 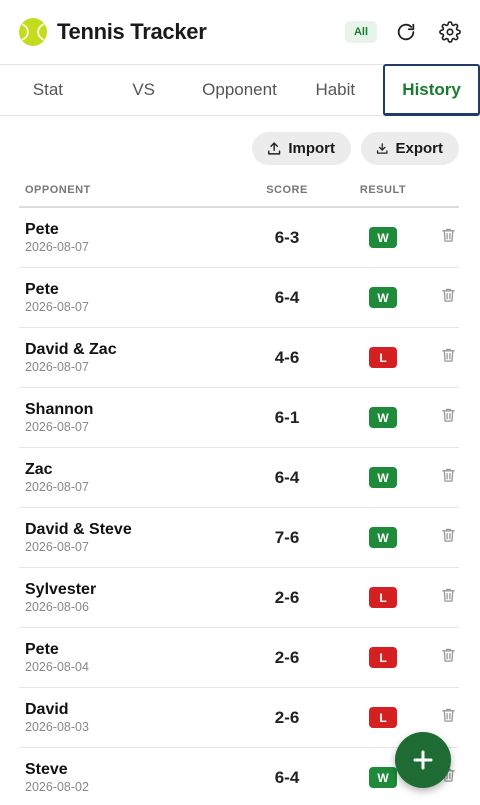 What do you see at coordinates (39, 469) in the screenshot?
I see `opponent-name: Zac` at bounding box center [39, 469].